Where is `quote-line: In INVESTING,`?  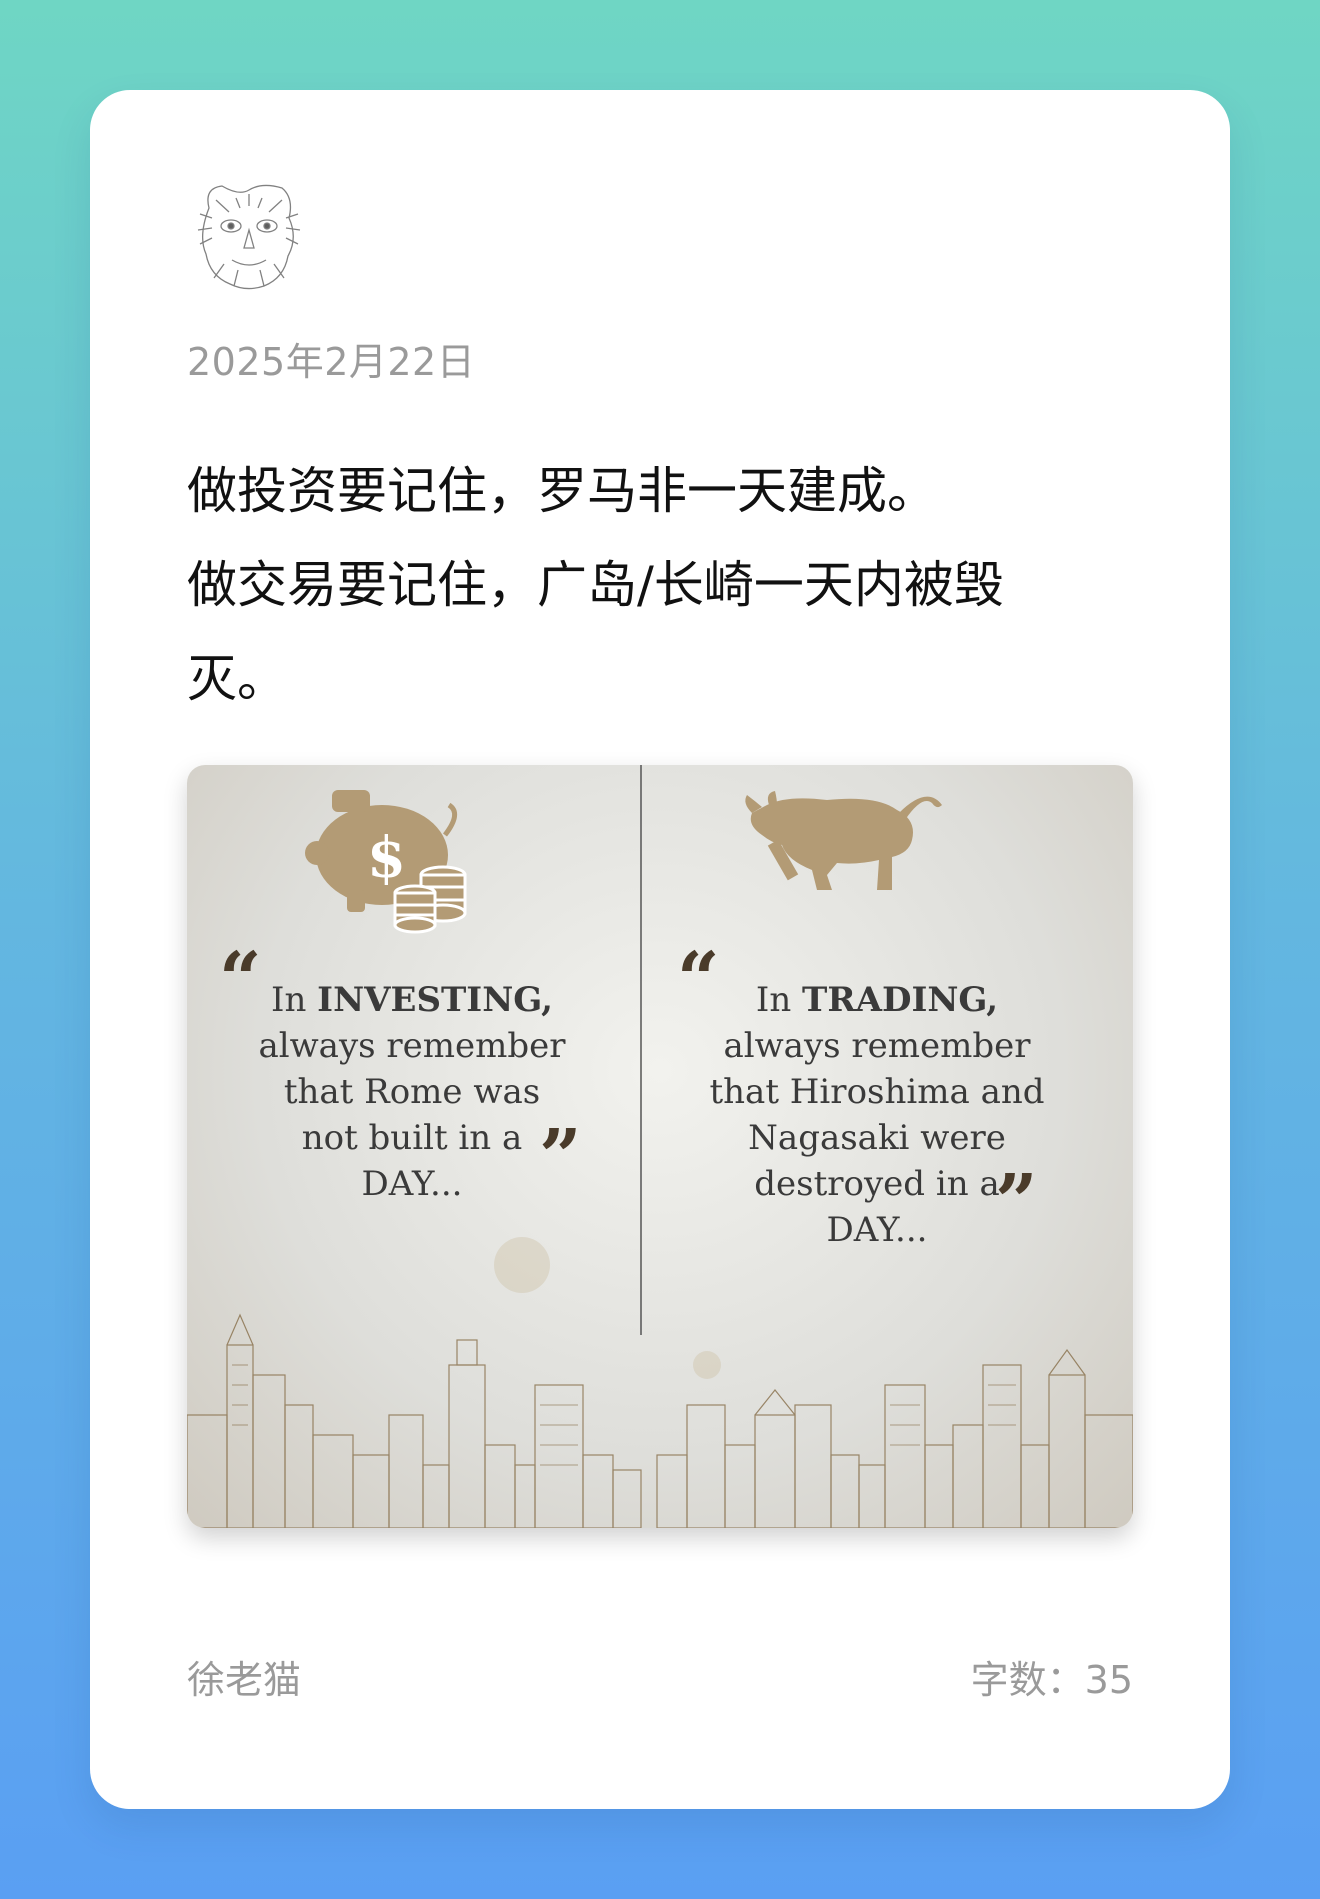
quote-line: In INVESTING, is located at coordinates (412, 1000).